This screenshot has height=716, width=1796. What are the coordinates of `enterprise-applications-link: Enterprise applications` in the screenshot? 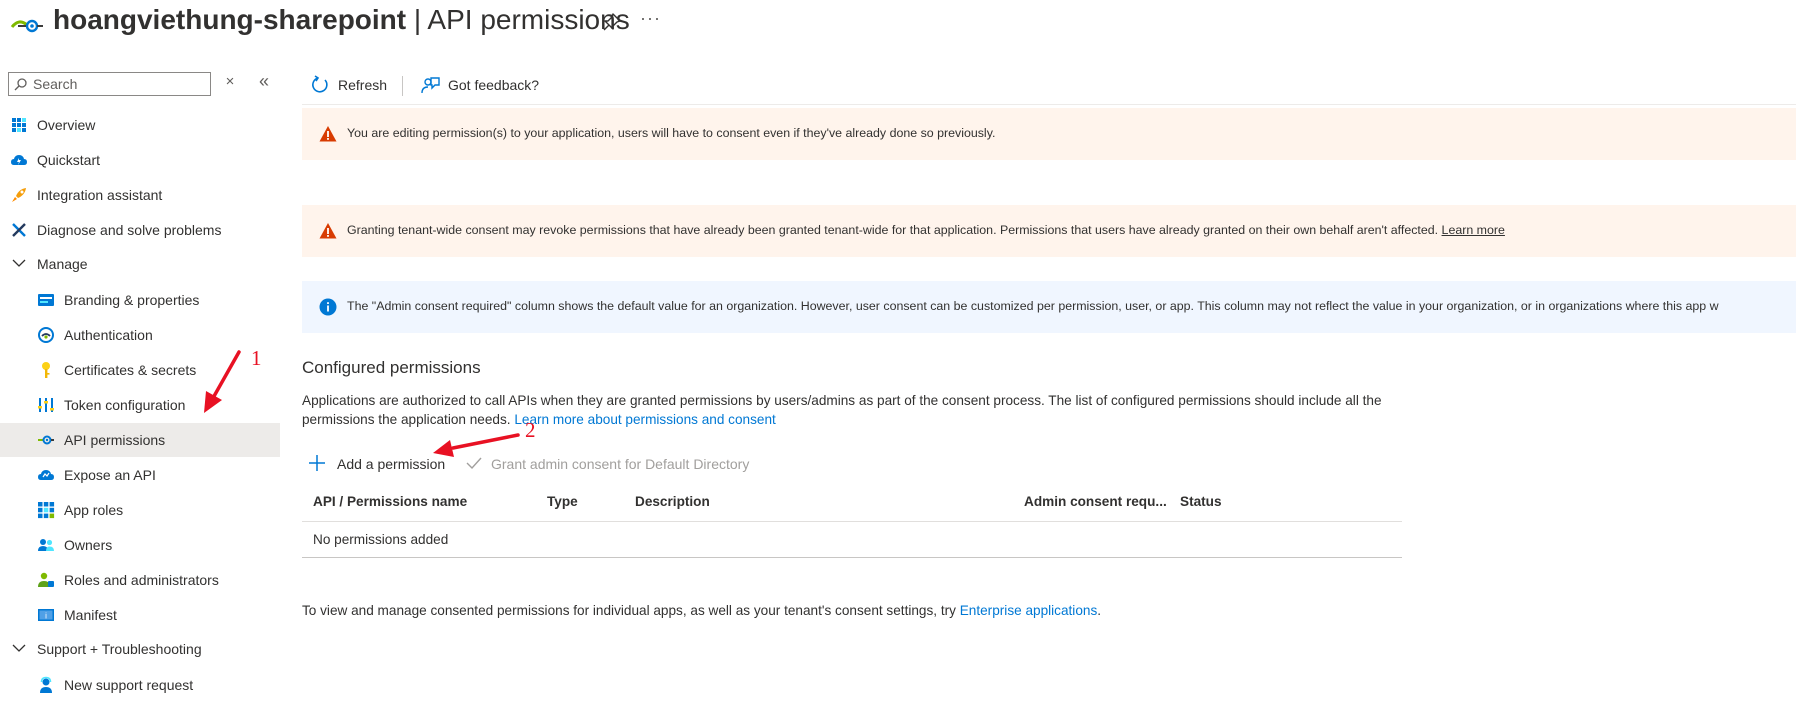 It's located at (1029, 610).